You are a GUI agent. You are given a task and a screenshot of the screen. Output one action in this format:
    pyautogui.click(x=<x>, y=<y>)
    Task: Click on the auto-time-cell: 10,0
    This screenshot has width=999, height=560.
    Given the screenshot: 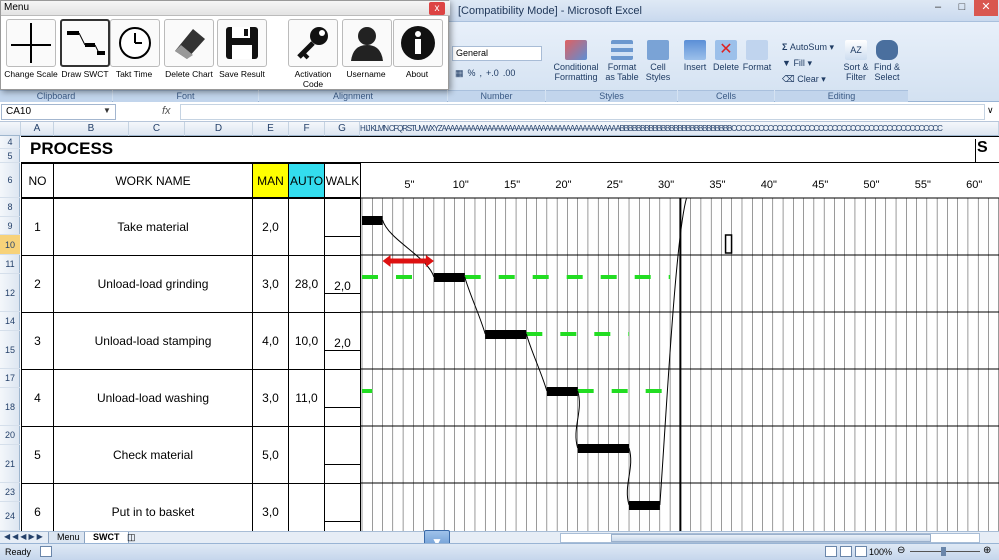 What is the action you would take?
    pyautogui.click(x=306, y=341)
    